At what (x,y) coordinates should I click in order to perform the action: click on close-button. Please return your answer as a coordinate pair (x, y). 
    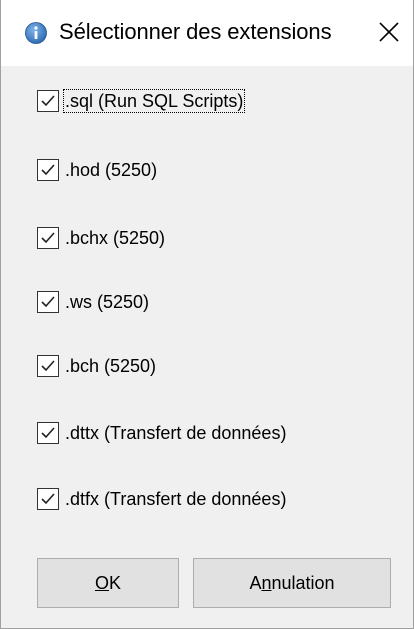
    Looking at the image, I should click on (389, 32).